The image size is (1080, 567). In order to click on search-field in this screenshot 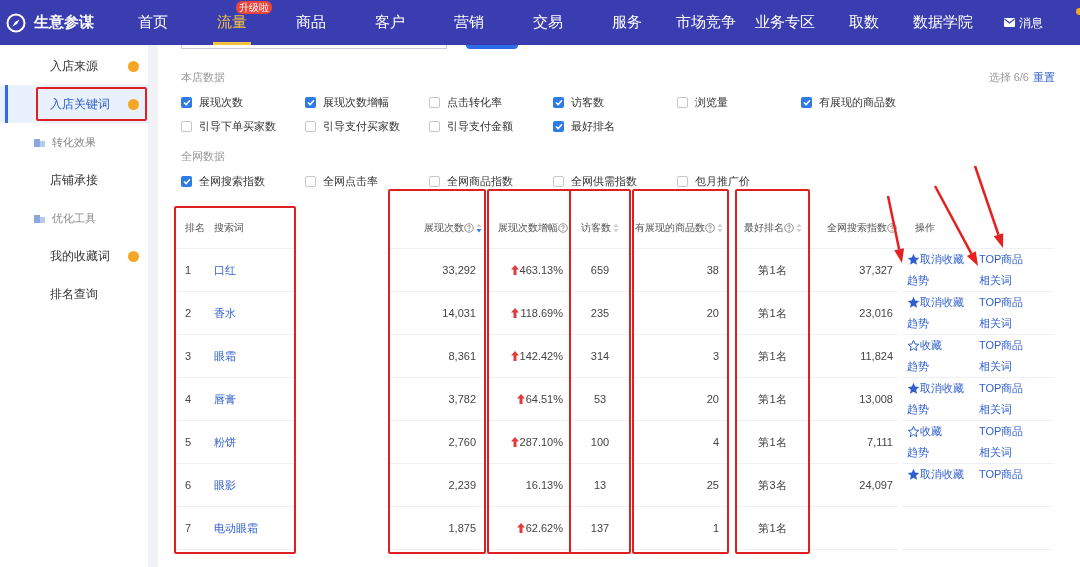, I will do `click(314, 47)`.